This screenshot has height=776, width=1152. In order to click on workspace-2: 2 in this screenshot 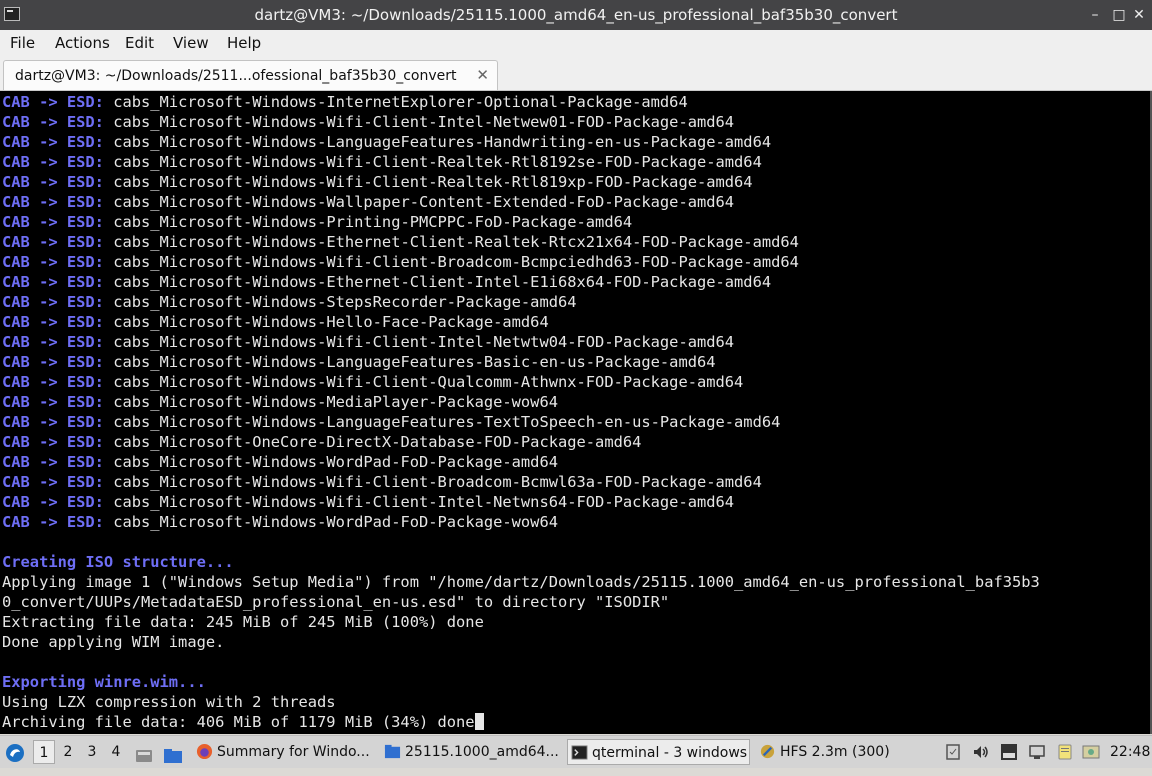, I will do `click(68, 752)`.